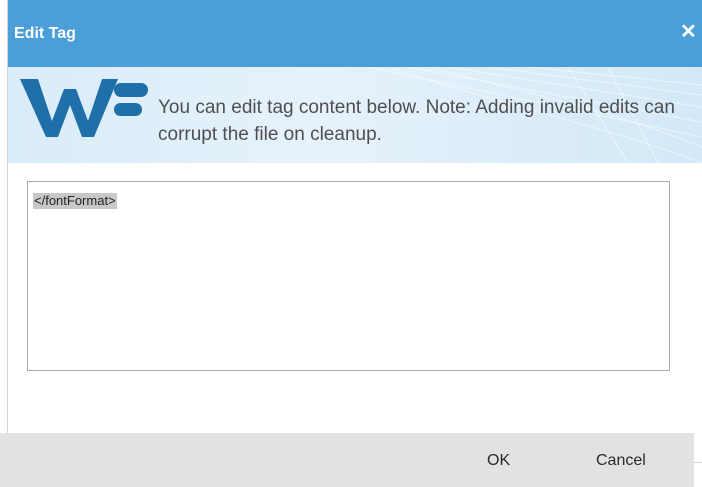 The height and width of the screenshot is (487, 702). Describe the element at coordinates (621, 461) in the screenshot. I see `cancel-button: Cancel` at that location.